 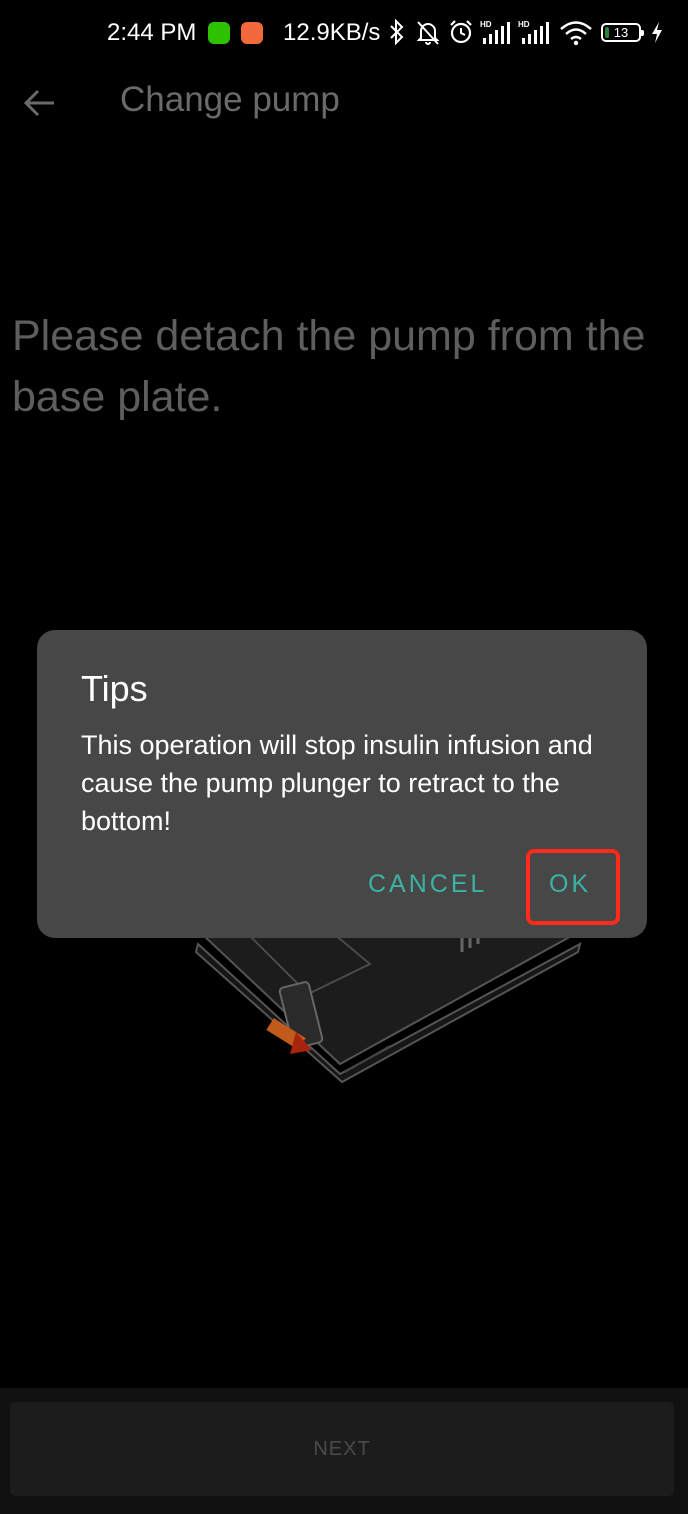 I want to click on wechat-icon, so click(x=219, y=33).